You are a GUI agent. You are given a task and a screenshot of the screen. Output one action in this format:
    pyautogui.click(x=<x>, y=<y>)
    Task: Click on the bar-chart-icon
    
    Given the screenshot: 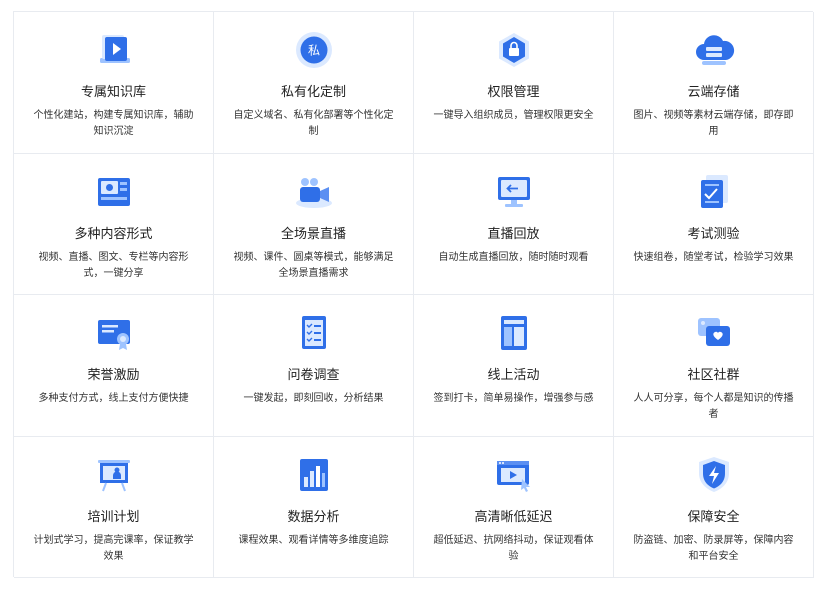 What is the action you would take?
    pyautogui.click(x=314, y=475)
    